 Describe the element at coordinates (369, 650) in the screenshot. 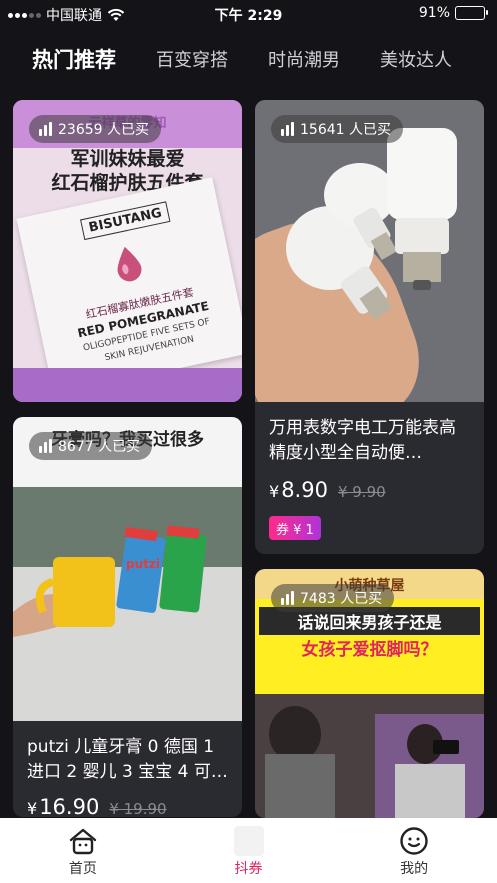

I see `image-headline-2: 女孩子爱抠脚吗？` at that location.